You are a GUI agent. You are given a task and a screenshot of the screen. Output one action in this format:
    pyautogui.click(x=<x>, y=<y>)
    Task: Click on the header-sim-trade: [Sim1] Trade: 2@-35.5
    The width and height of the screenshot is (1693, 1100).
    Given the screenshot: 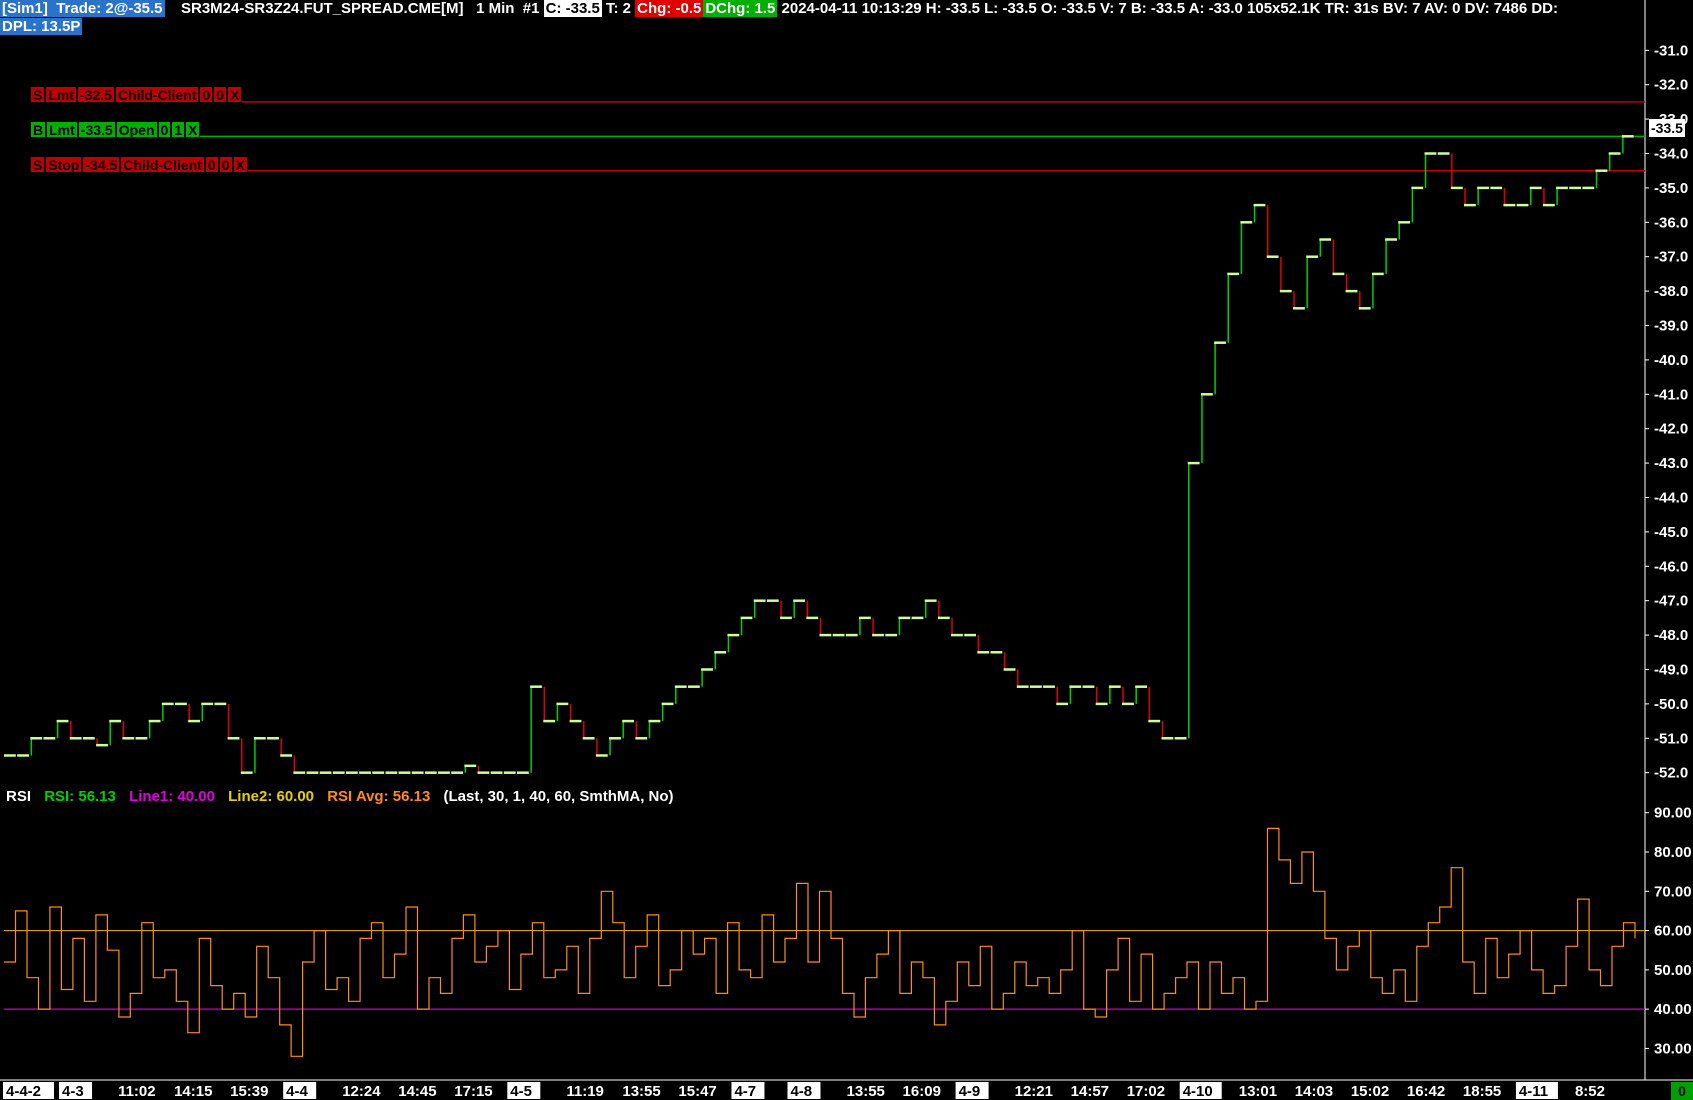 What is the action you would take?
    pyautogui.click(x=82, y=8)
    